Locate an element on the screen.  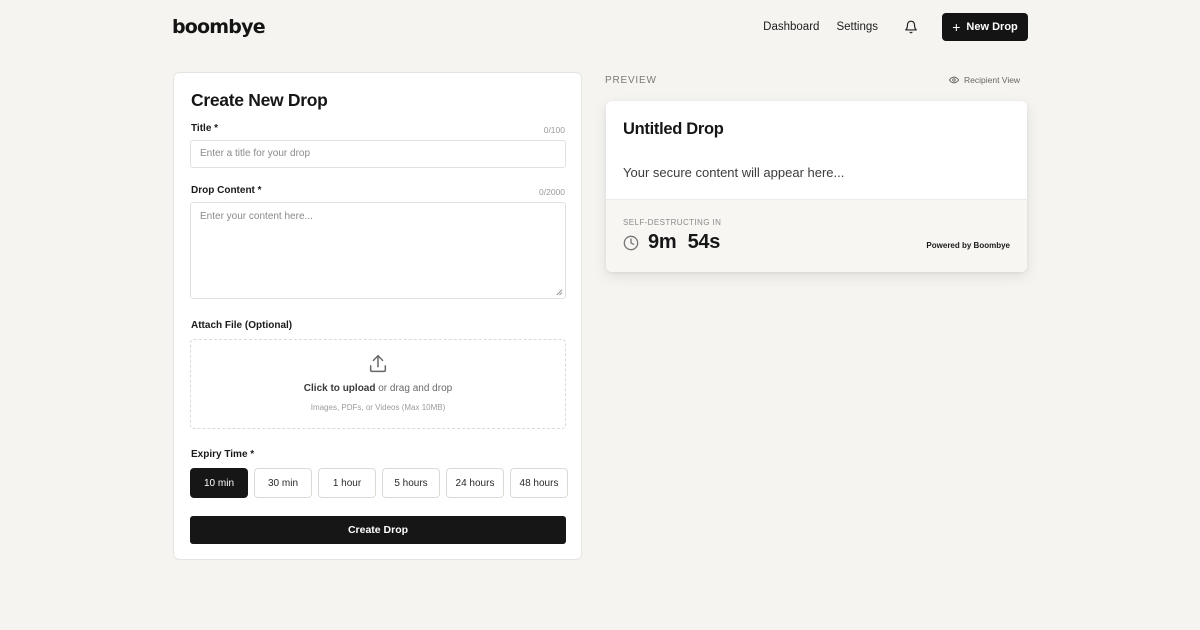
expiry-label: Expiry Time * is located at coordinates (223, 454).